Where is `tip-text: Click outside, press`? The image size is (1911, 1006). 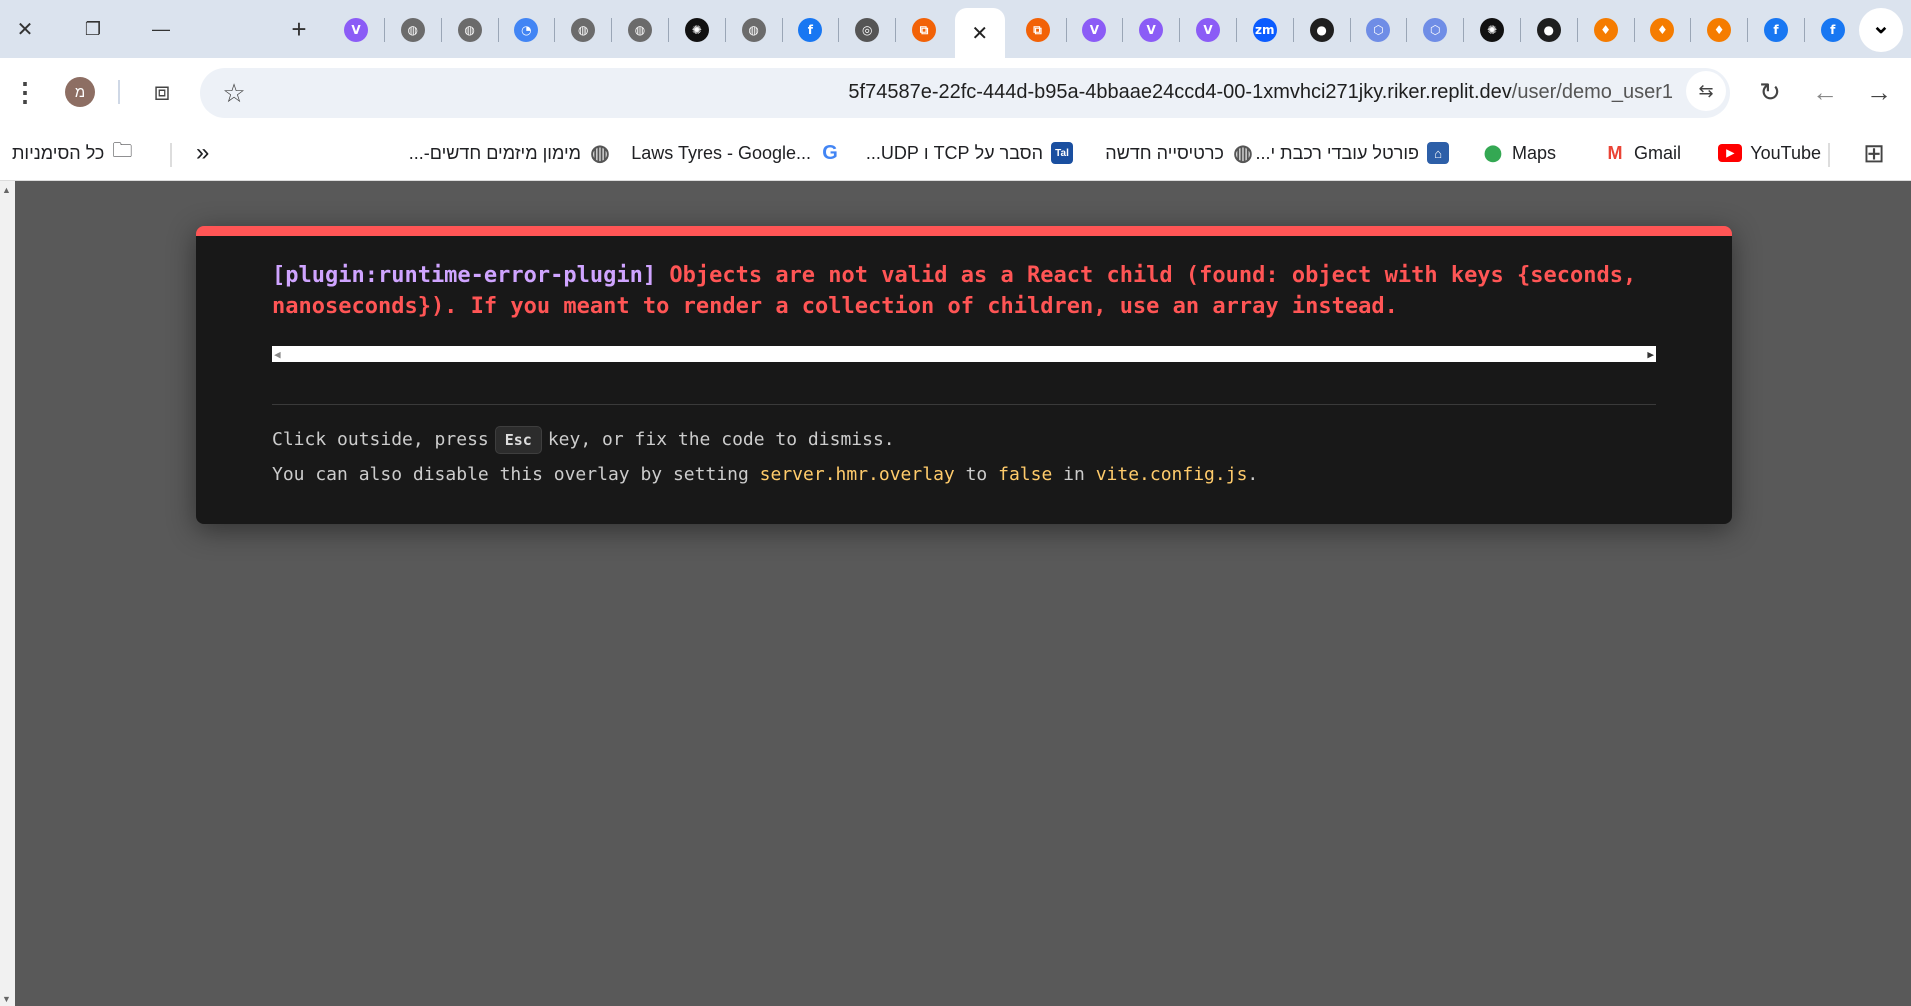 tip-text: Click outside, press is located at coordinates (380, 439).